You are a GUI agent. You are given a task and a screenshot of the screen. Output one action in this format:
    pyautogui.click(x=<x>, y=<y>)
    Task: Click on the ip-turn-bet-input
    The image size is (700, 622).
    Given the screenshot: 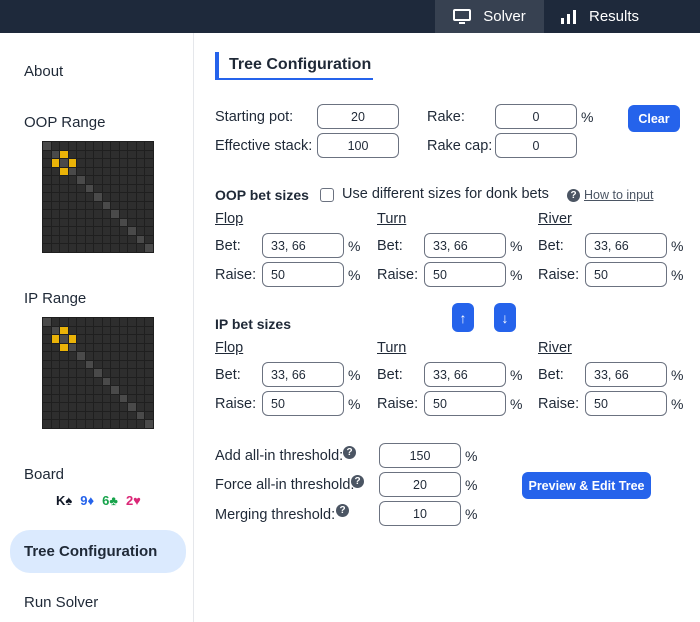 What is the action you would take?
    pyautogui.click(x=465, y=374)
    